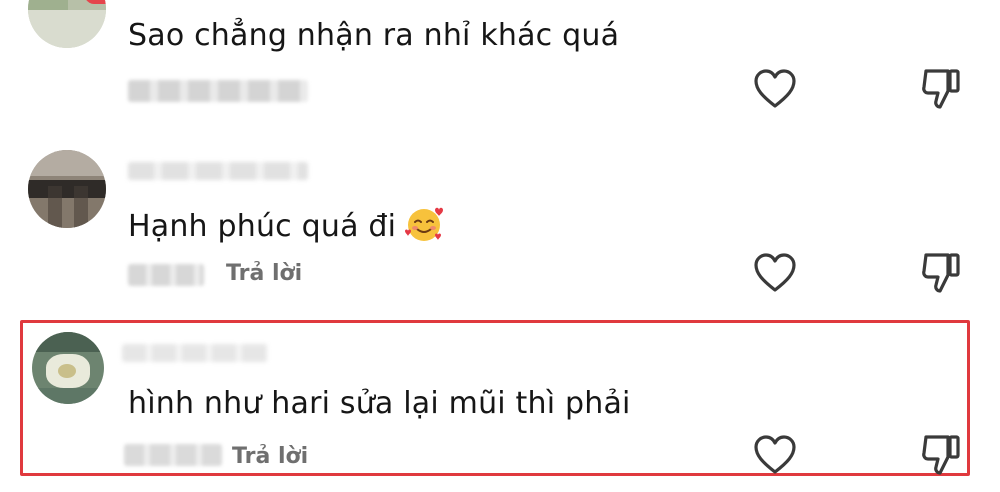 The height and width of the screenshot is (492, 1000). Describe the element at coordinates (374, 35) in the screenshot. I see `comment-text: Sao chẳng nhận ra nhỉ khác quá` at that location.